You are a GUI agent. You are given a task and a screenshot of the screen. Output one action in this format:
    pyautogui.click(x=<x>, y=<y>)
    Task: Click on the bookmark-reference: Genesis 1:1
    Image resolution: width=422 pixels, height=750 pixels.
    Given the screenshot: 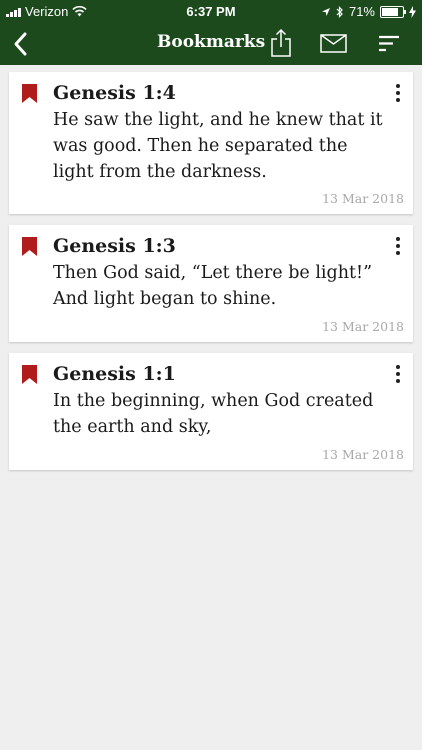 What is the action you would take?
    pyautogui.click(x=114, y=374)
    